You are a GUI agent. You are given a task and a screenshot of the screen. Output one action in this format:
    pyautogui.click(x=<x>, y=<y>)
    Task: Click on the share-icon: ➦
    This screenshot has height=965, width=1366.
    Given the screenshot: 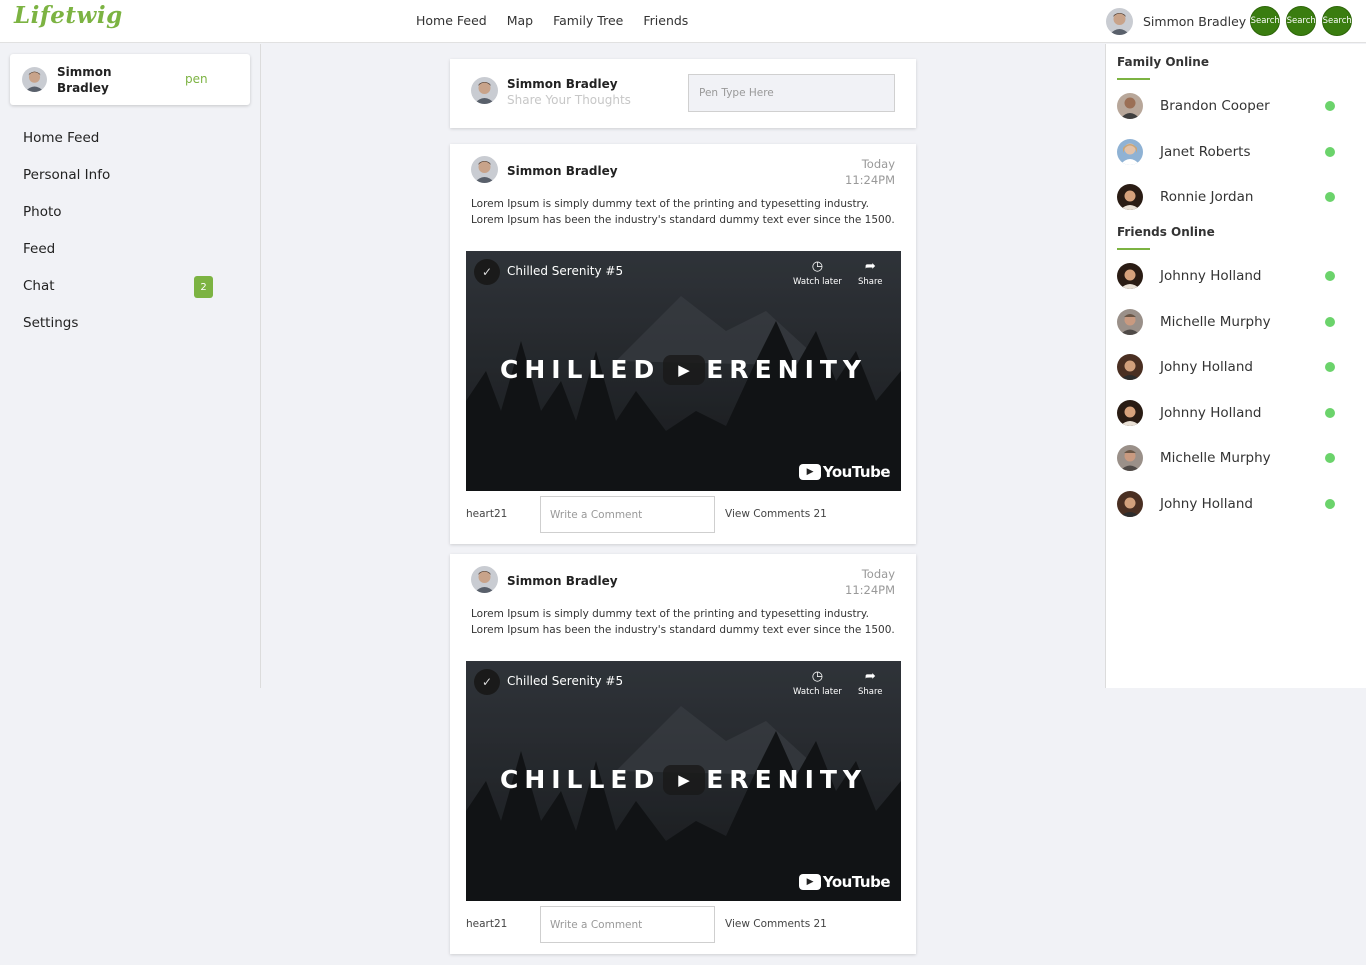 What is the action you would take?
    pyautogui.click(x=870, y=676)
    